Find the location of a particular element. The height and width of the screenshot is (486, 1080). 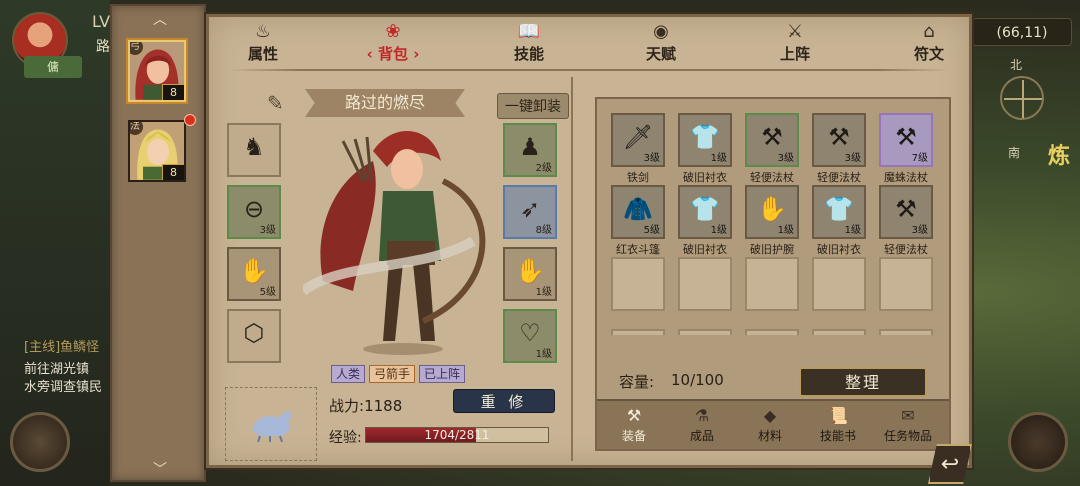

belt-slot: ⊖ 3级 is located at coordinates (254, 212).